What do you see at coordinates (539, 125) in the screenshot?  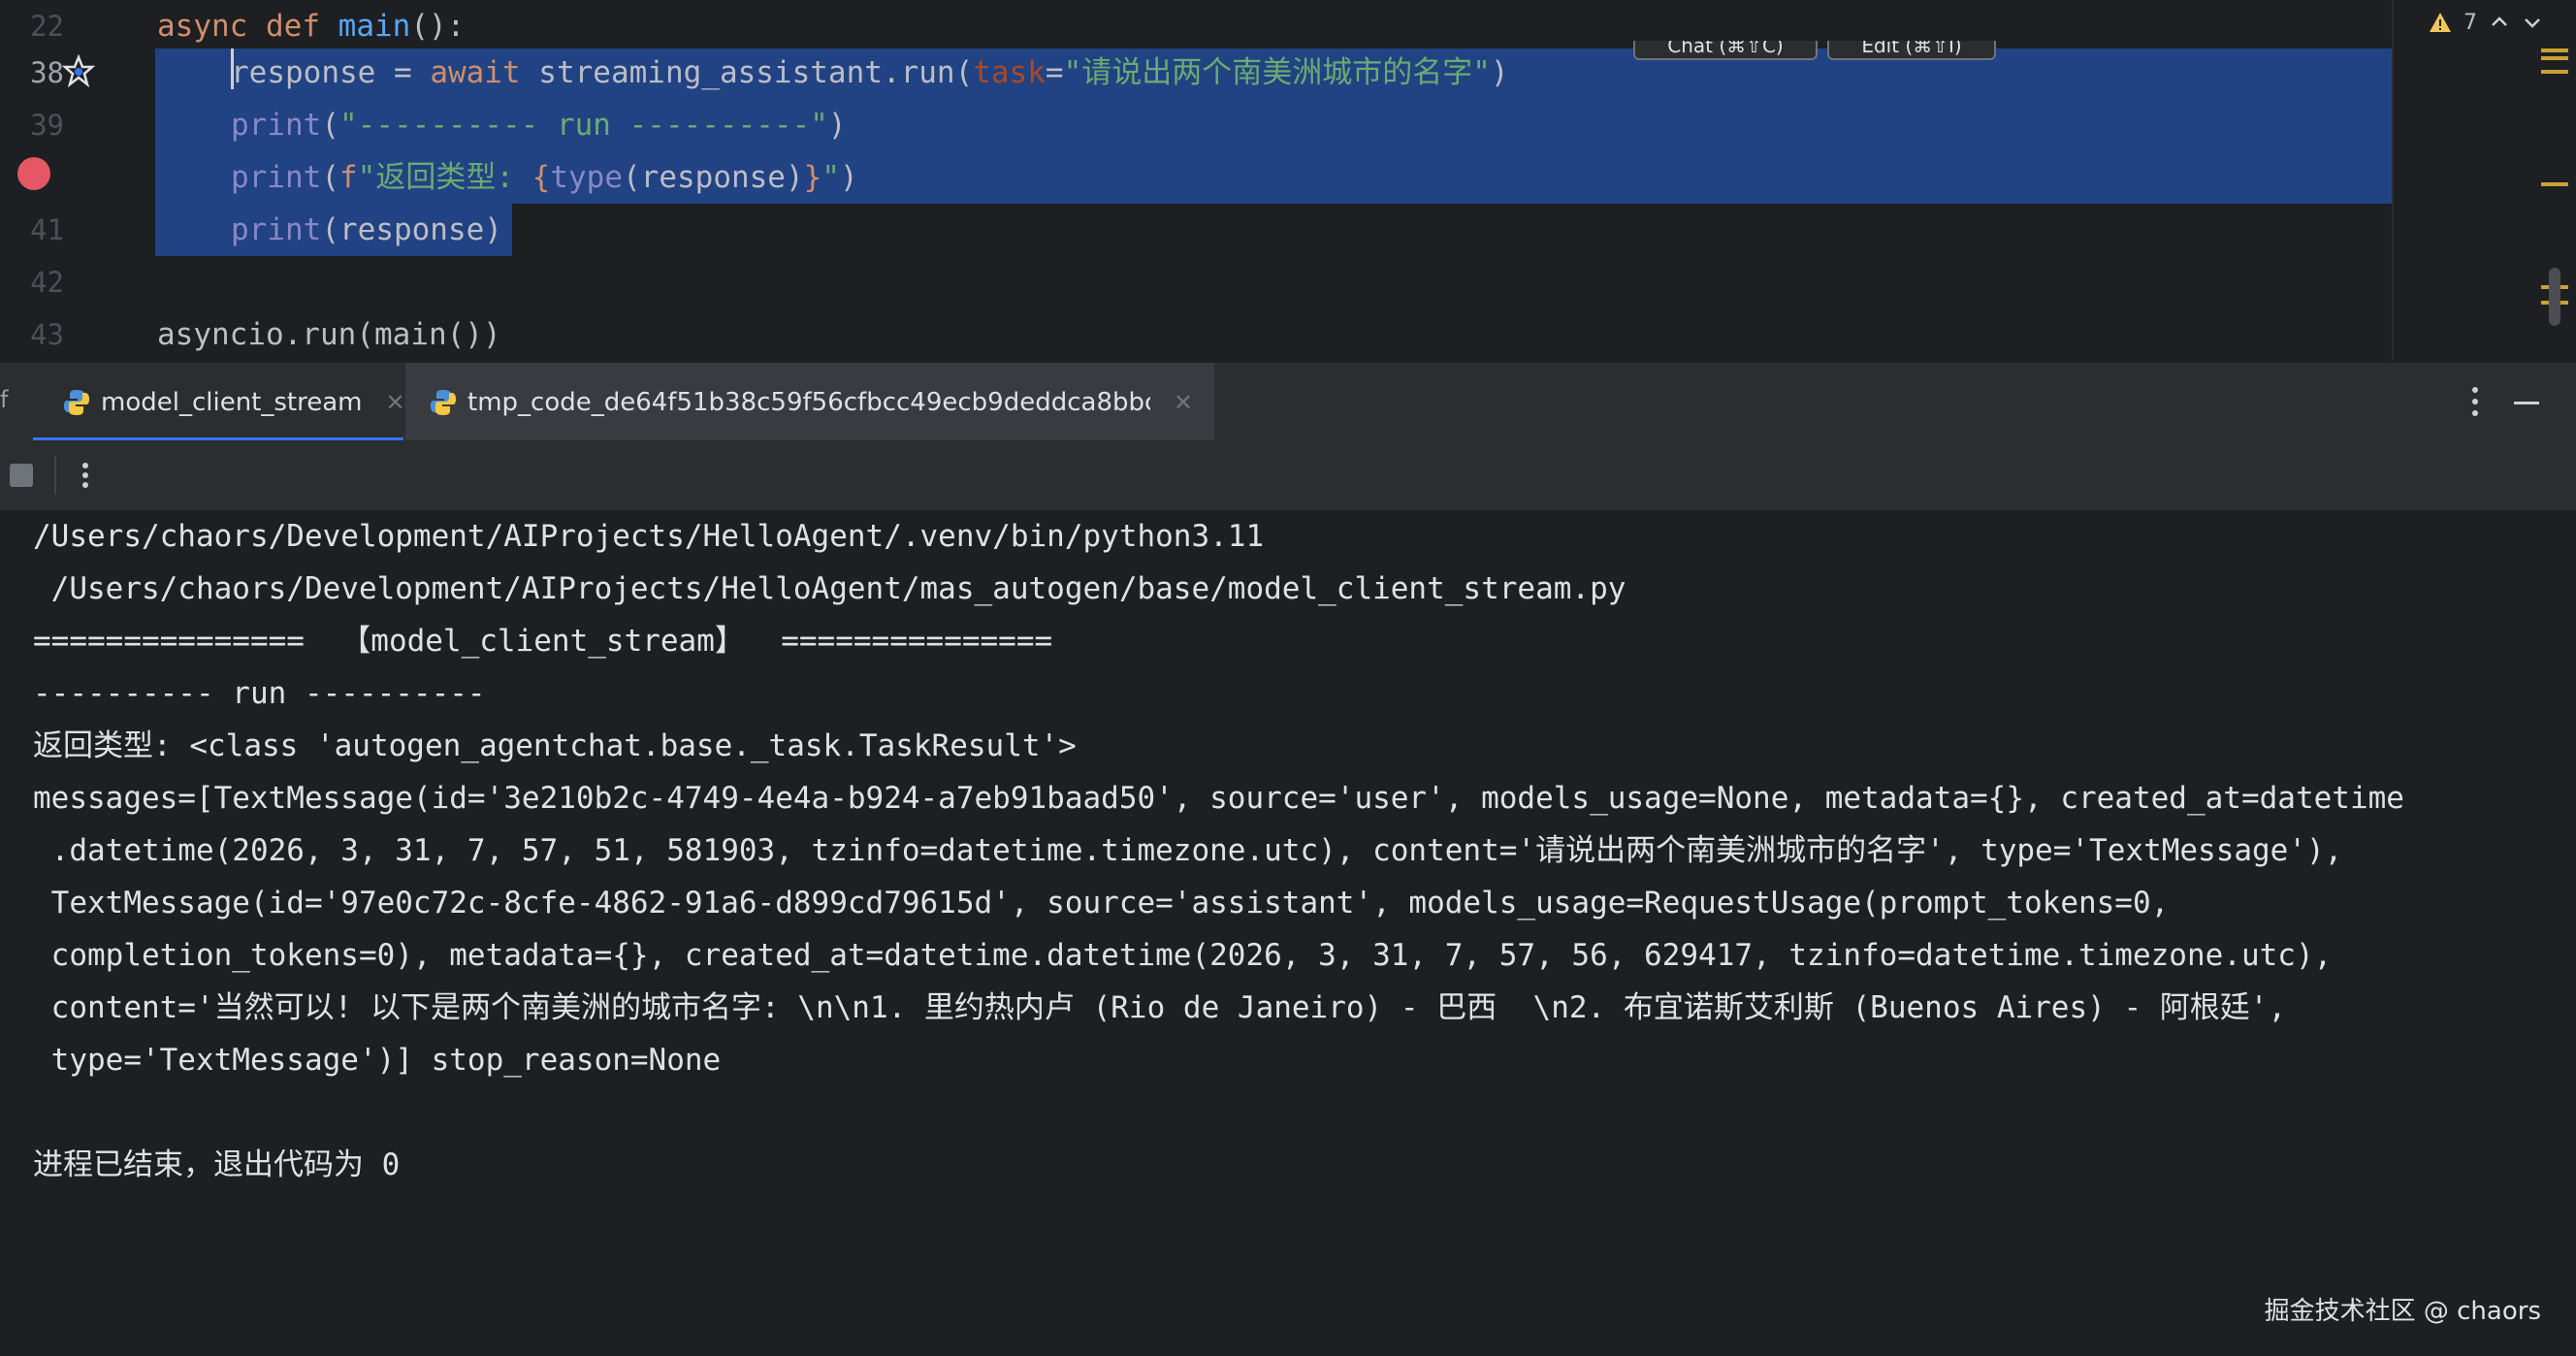 I see `code-line-39: print("---------- run ----------")` at bounding box center [539, 125].